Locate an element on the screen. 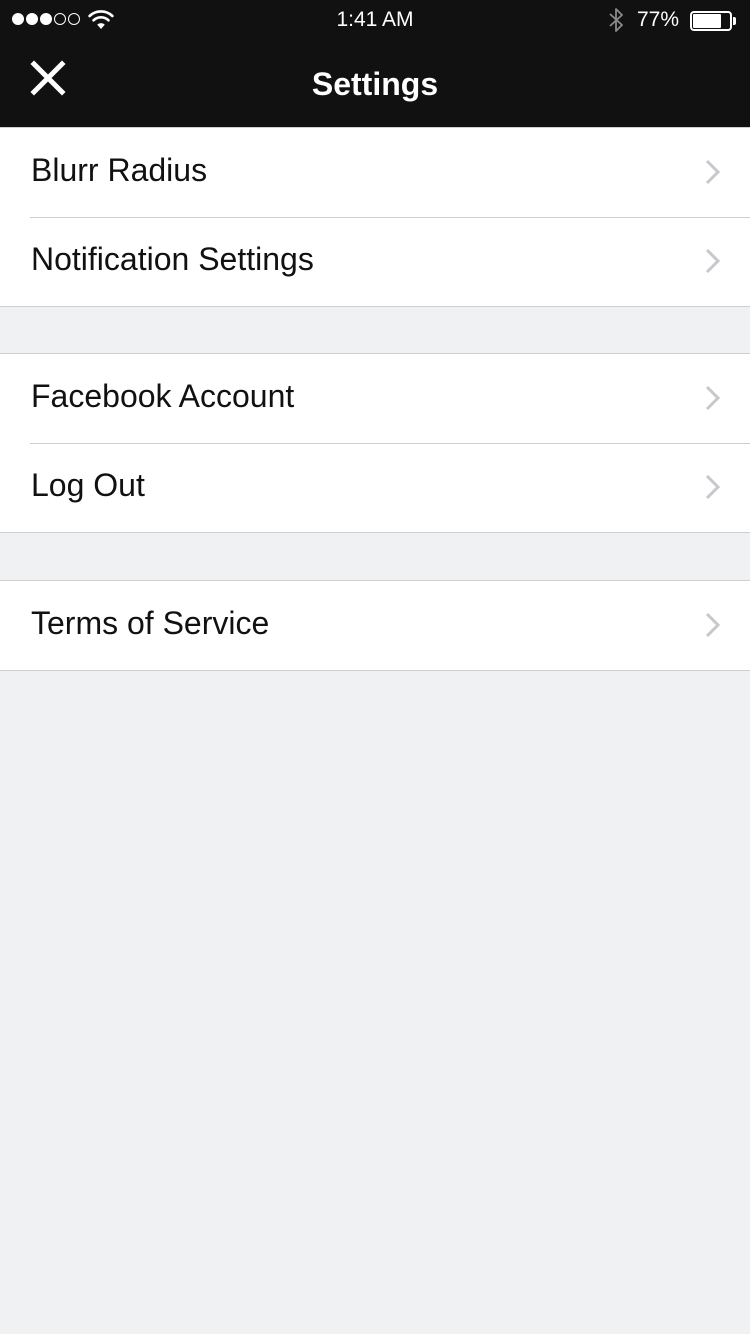 The height and width of the screenshot is (1334, 750). settings-row-label: Notification Settings is located at coordinates (172, 259).